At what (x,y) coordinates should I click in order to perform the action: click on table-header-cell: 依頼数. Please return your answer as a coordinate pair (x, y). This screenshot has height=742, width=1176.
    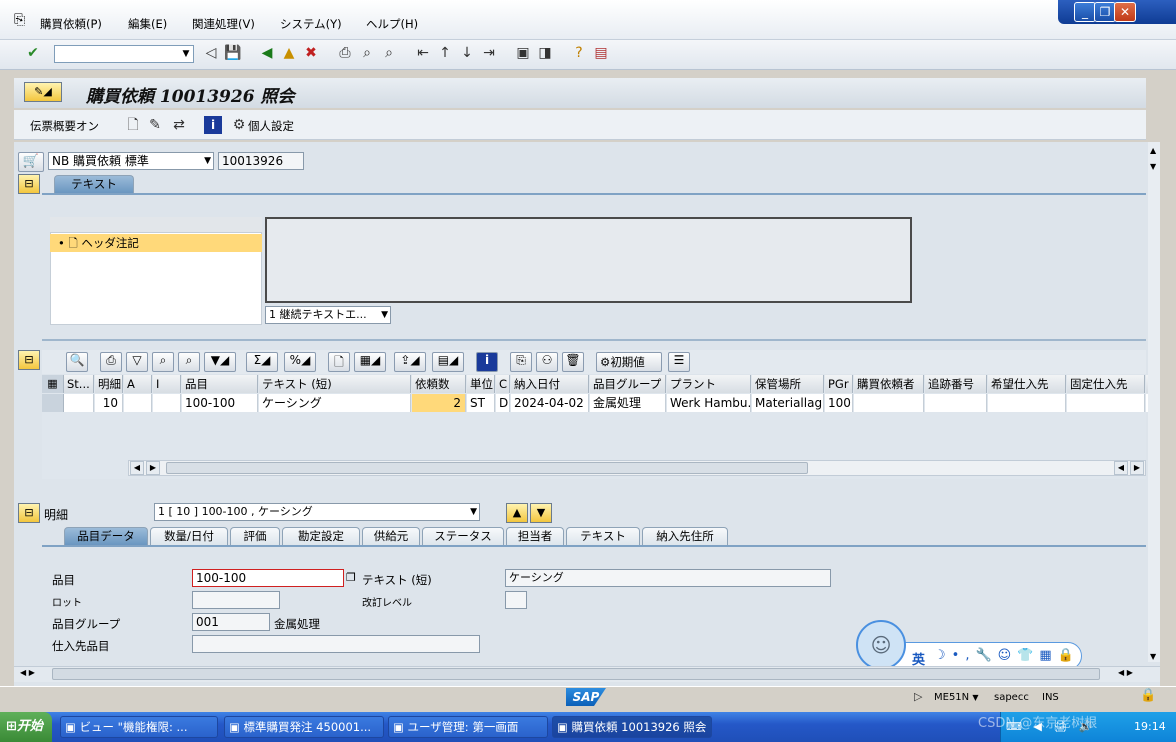
    Looking at the image, I should click on (439, 384).